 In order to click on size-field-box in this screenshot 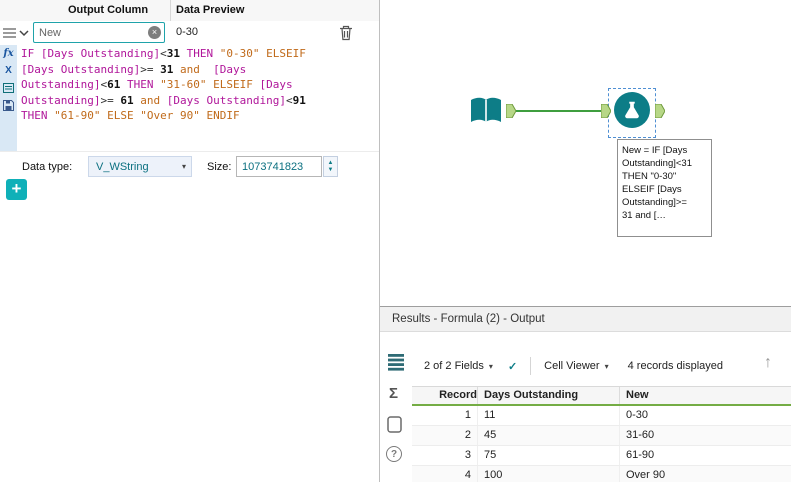, I will do `click(279, 166)`.